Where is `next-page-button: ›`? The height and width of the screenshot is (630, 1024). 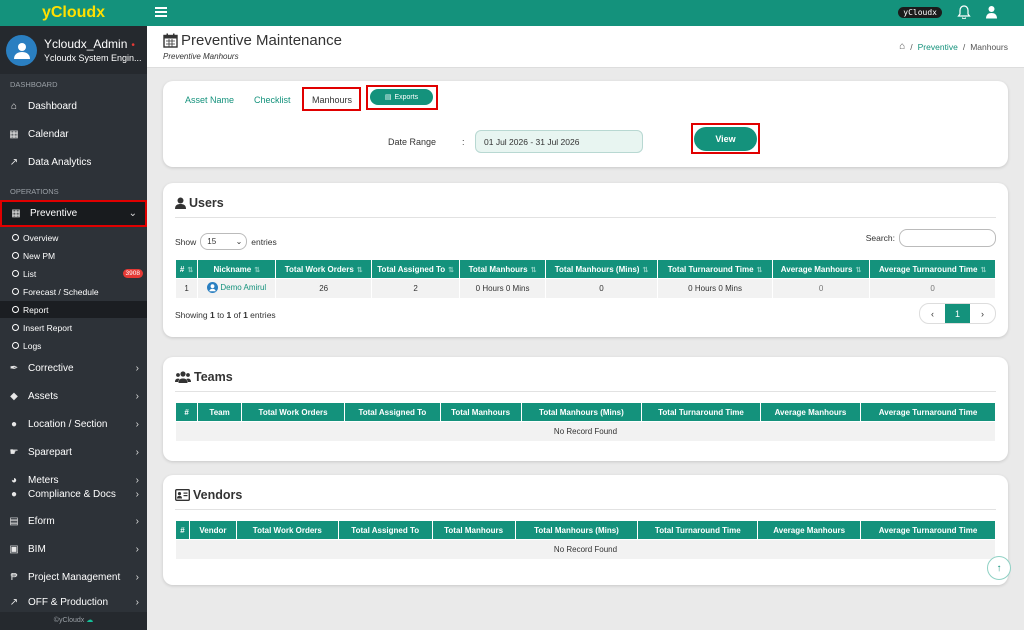 next-page-button: › is located at coordinates (982, 313).